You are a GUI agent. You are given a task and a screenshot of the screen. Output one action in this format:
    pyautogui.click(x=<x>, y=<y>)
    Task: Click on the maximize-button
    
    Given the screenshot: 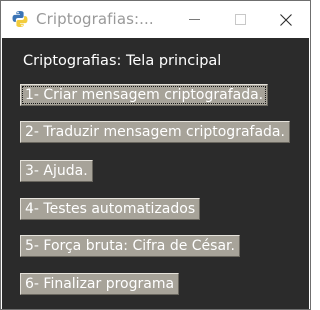 What is the action you would take?
    pyautogui.click(x=240, y=19)
    